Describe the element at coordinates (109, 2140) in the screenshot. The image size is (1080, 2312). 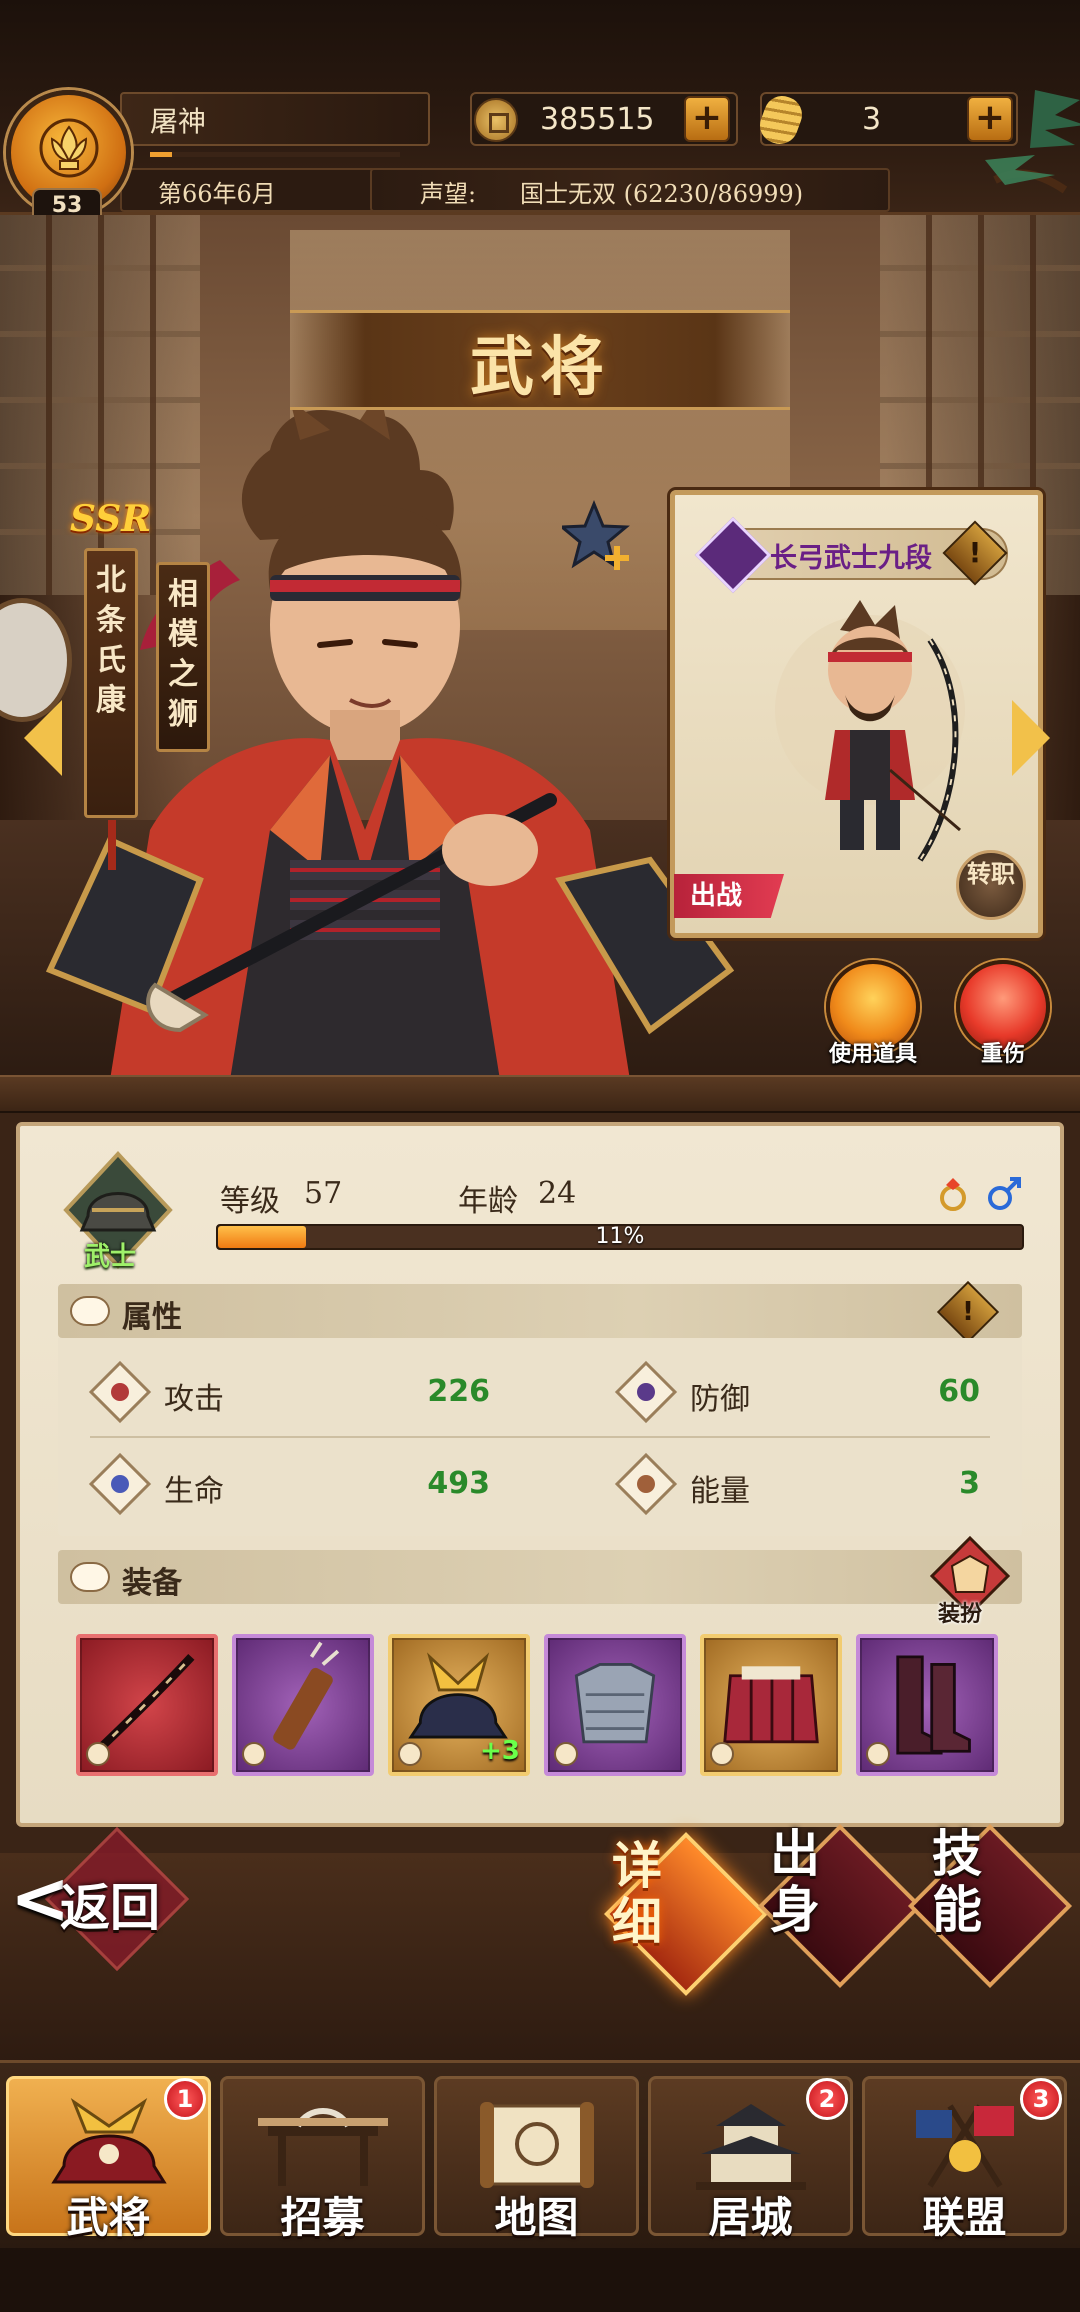
I see `samurai-helmet-nav-icon` at that location.